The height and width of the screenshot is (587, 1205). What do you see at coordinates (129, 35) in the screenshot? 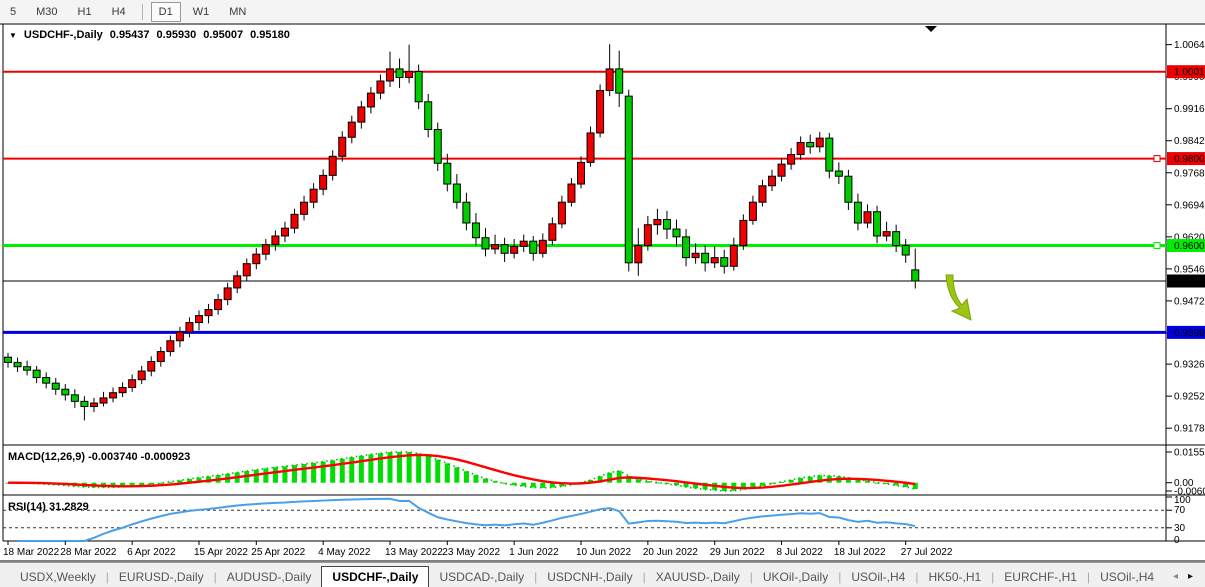
I see `open-value: 0.95437` at bounding box center [129, 35].